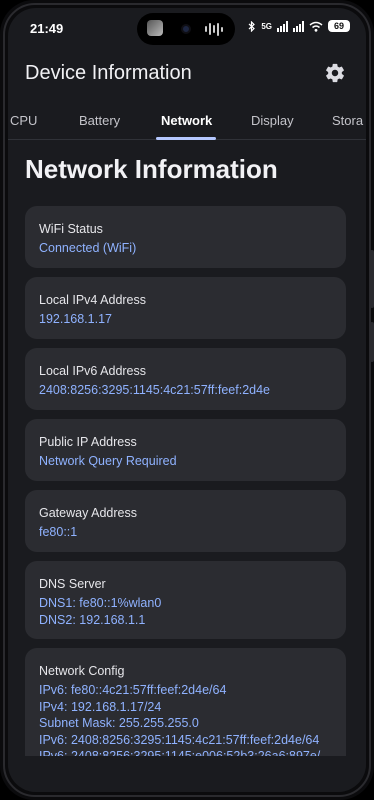 The width and height of the screenshot is (374, 800). Describe the element at coordinates (88, 513) in the screenshot. I see `card-label: Gateway Address` at that location.